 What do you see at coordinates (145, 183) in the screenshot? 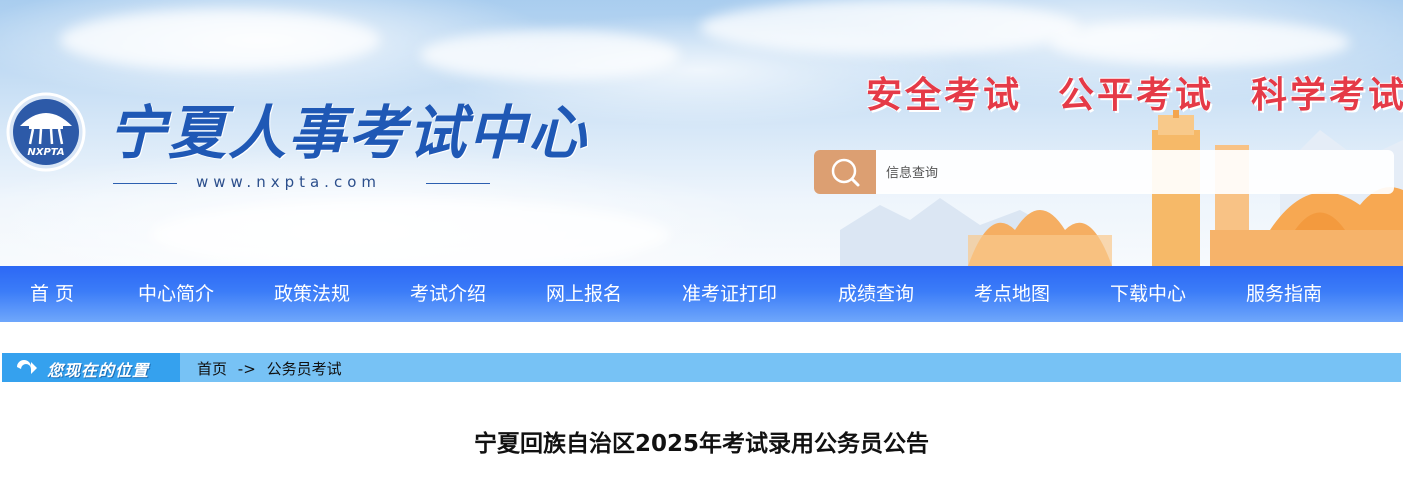
I see `url-divider-left` at bounding box center [145, 183].